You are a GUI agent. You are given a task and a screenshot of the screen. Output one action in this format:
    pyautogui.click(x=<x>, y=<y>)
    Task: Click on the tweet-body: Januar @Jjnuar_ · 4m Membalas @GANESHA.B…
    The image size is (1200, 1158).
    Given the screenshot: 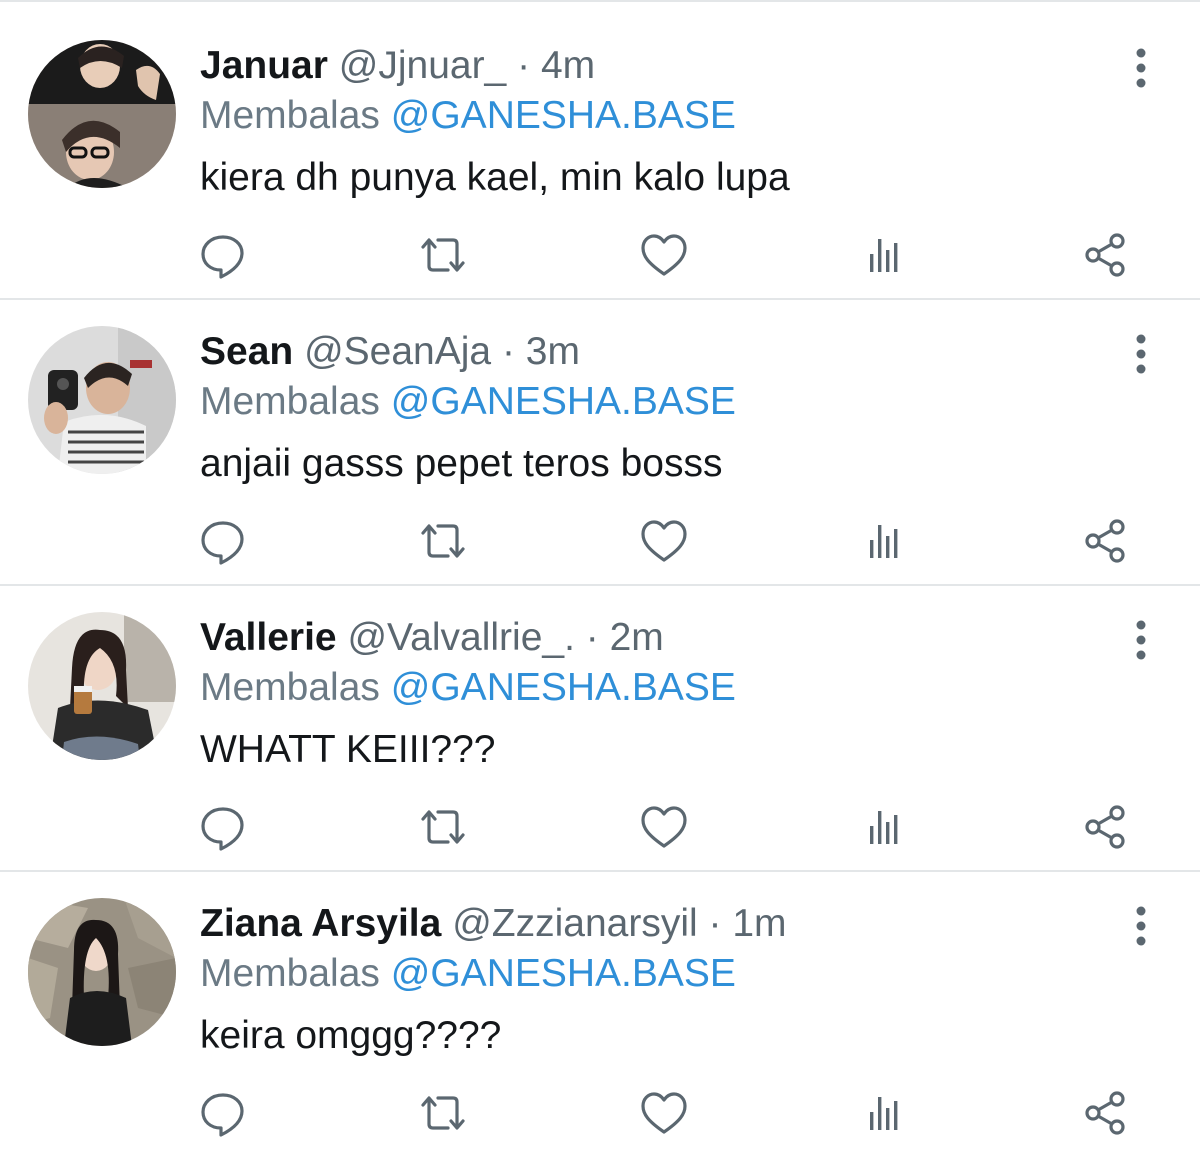 What is the action you would take?
    pyautogui.click(x=650, y=122)
    